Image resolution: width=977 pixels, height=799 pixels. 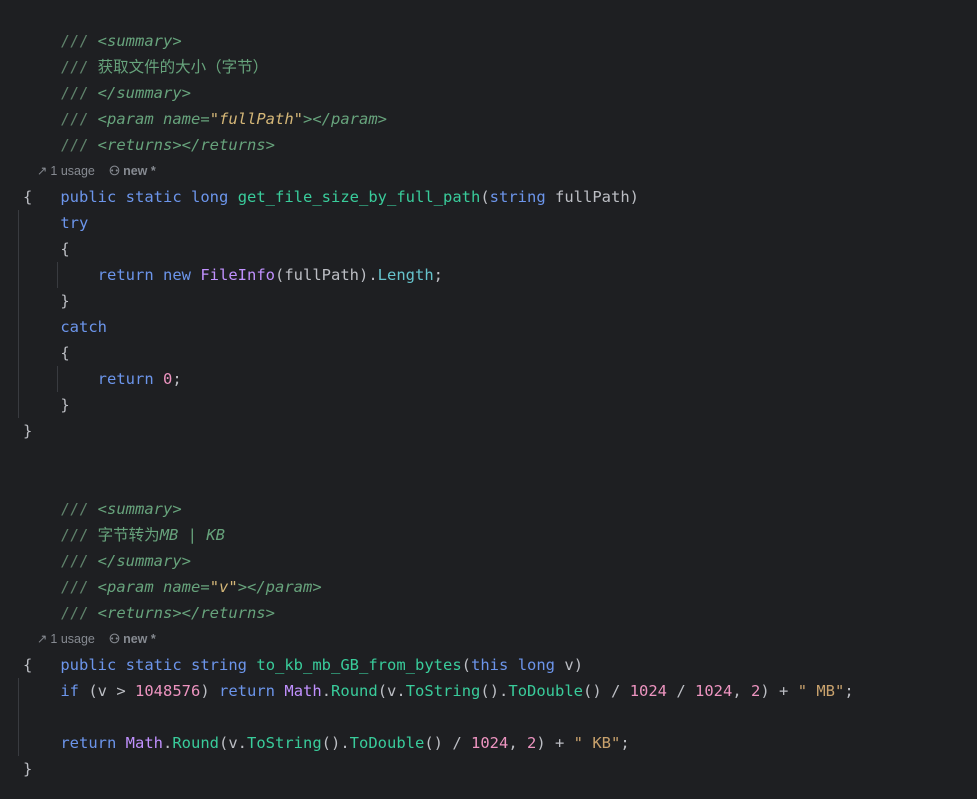 What do you see at coordinates (592, 197) in the screenshot?
I see `param-name: fullPath` at bounding box center [592, 197].